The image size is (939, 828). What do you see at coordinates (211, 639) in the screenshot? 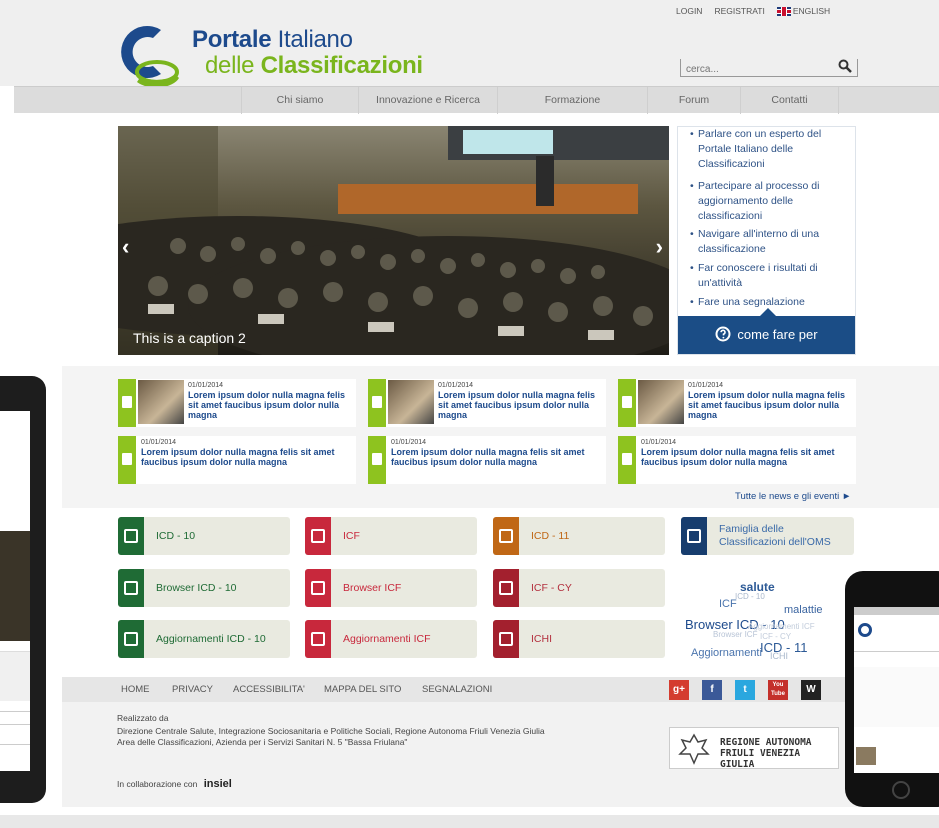
I see `tile-label: Aggiornamenti ICD - 10` at bounding box center [211, 639].